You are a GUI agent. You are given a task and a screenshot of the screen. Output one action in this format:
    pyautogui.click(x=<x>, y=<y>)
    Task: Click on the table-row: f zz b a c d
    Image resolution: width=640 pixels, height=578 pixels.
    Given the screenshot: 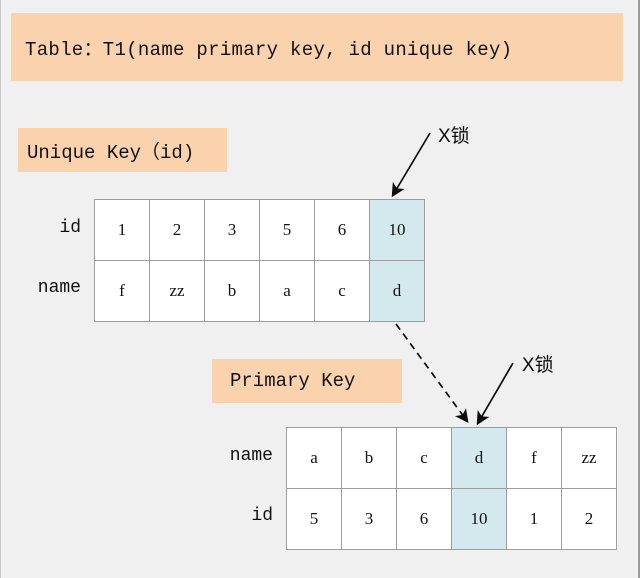 What is the action you would take?
    pyautogui.click(x=259, y=291)
    